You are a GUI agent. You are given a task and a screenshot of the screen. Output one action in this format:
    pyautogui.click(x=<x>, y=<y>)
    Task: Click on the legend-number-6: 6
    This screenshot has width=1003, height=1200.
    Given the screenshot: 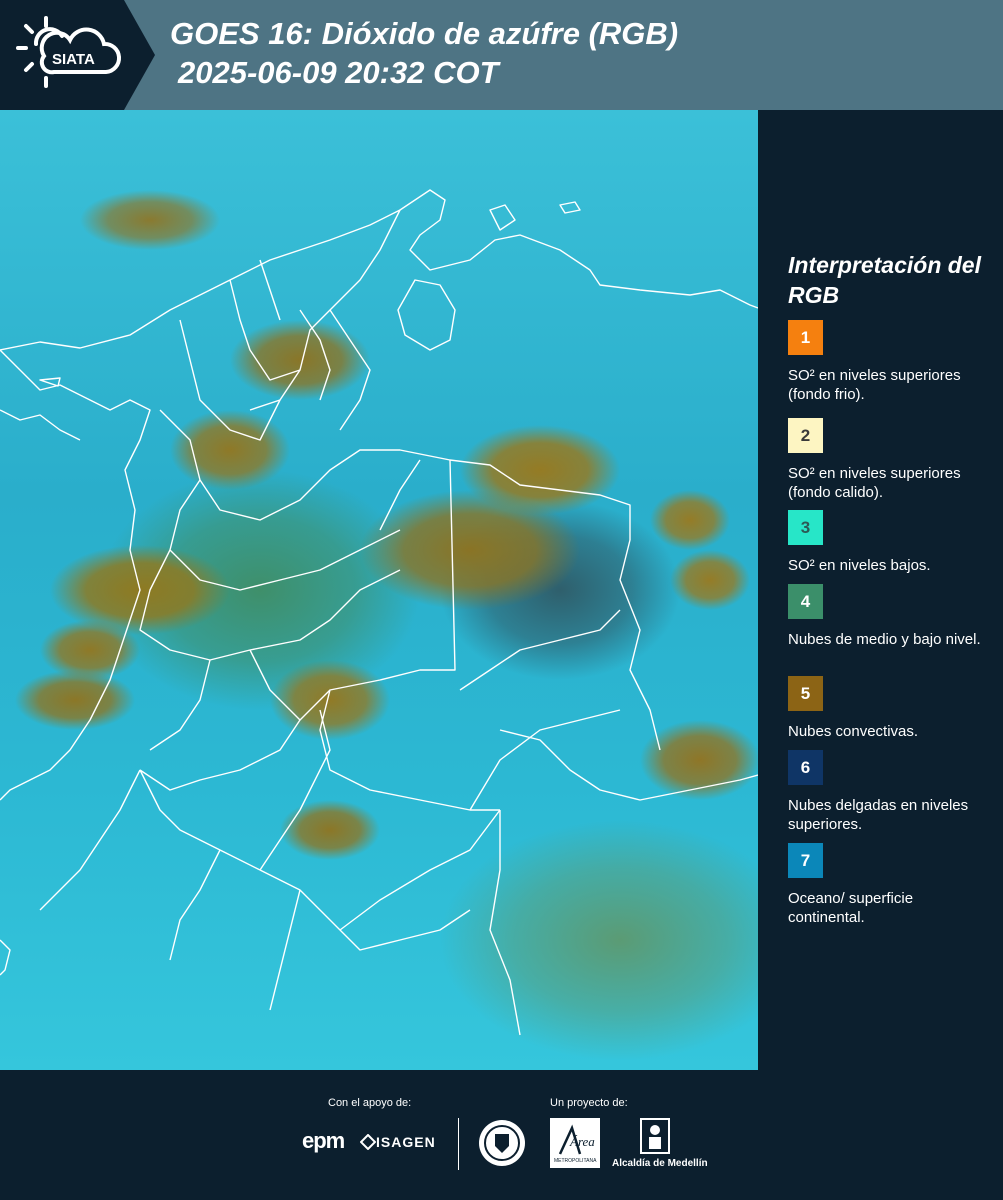 What is the action you would take?
    pyautogui.click(x=805, y=767)
    